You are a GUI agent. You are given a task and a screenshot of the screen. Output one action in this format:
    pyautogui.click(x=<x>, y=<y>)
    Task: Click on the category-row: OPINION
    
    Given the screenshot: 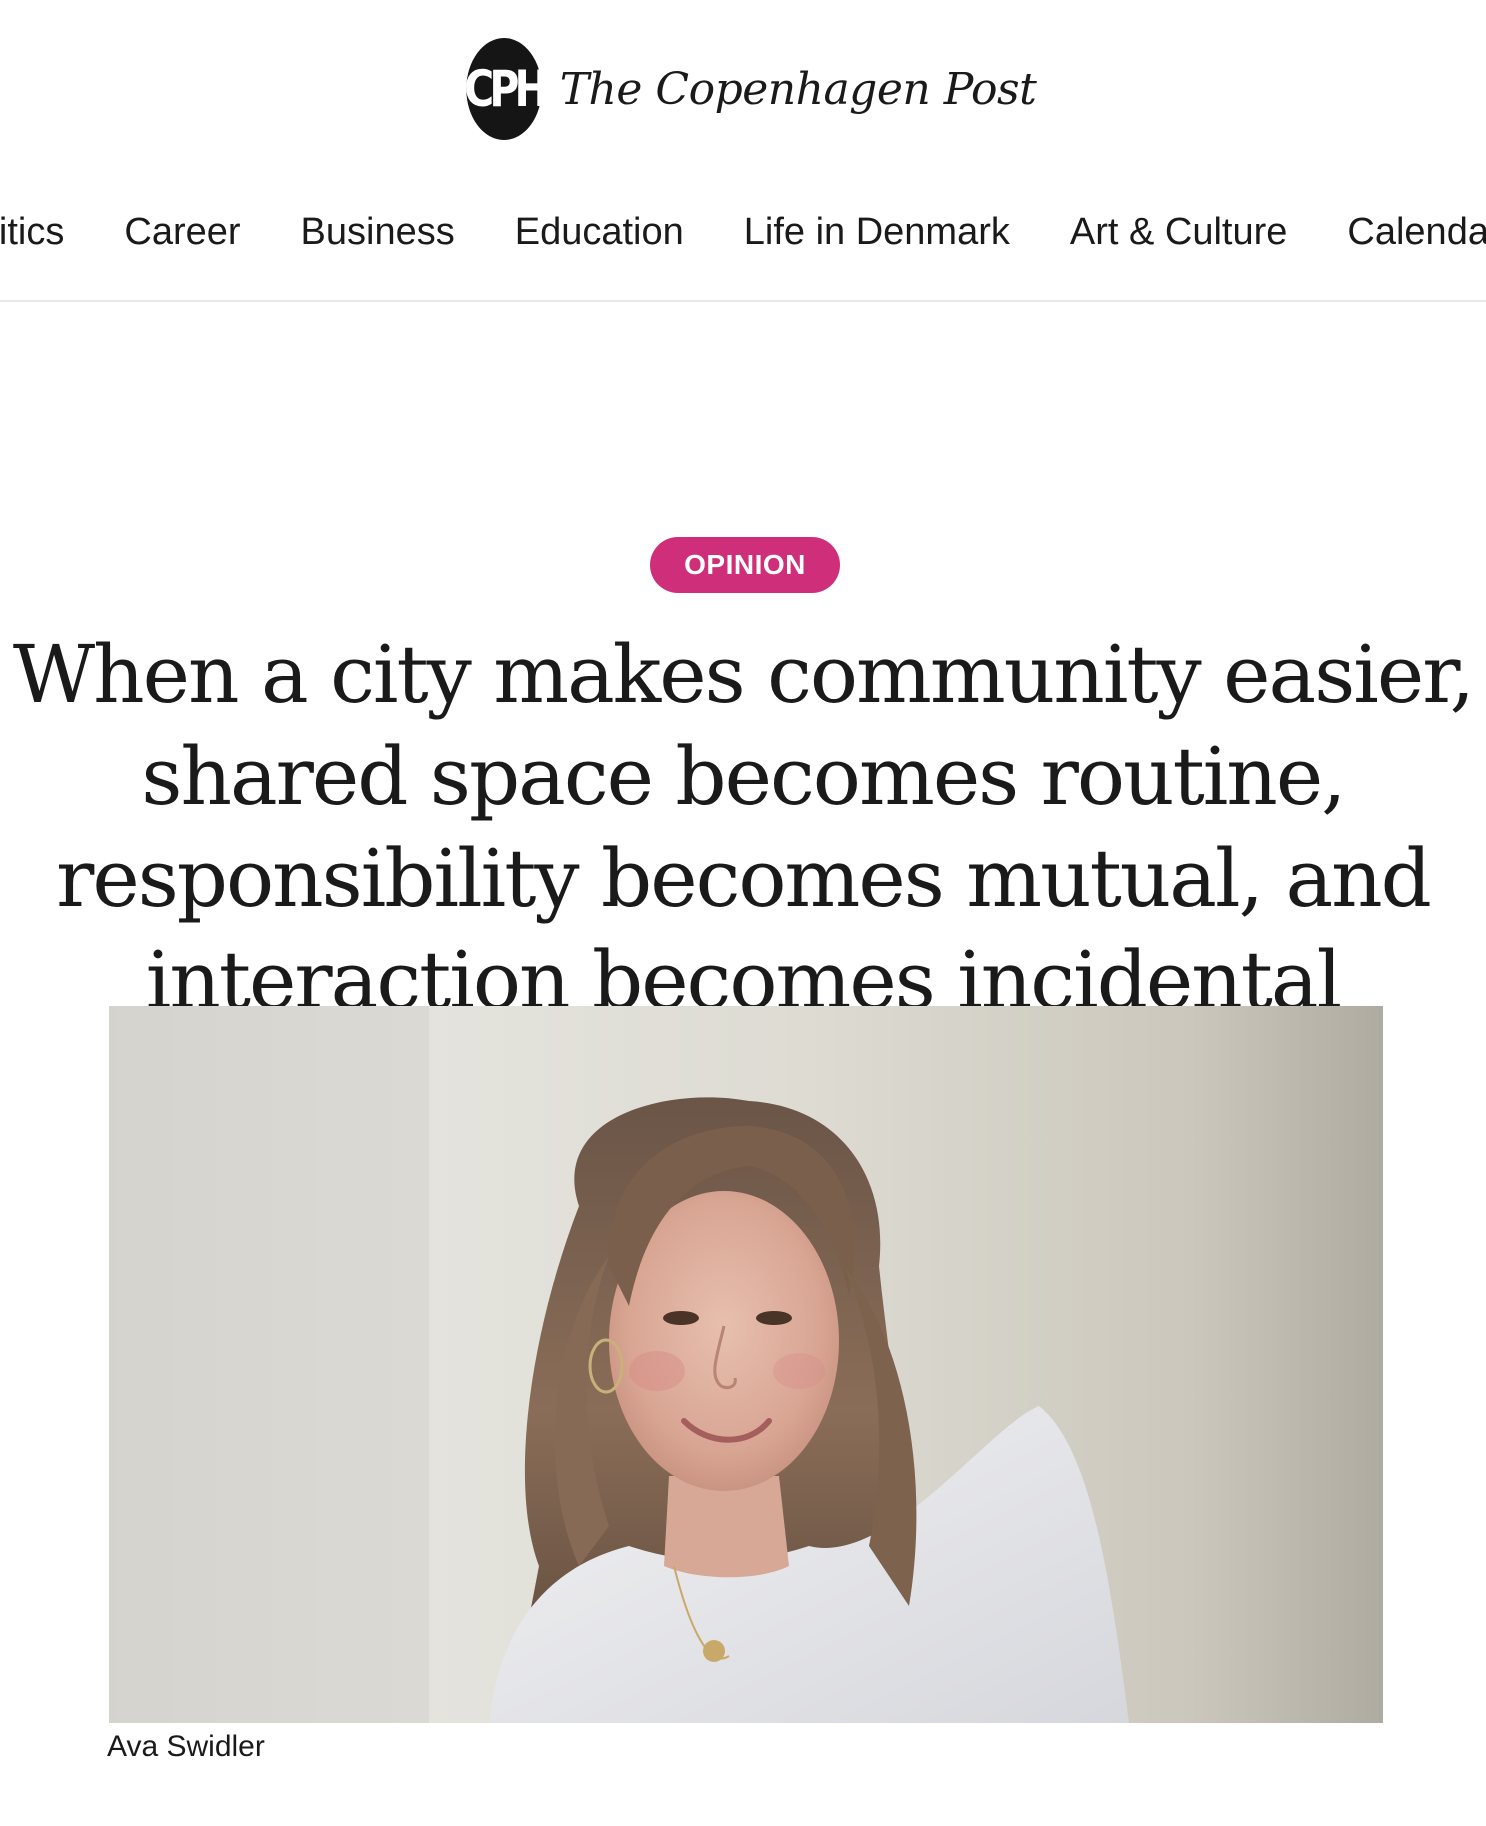 What is the action you would take?
    pyautogui.click(x=743, y=565)
    